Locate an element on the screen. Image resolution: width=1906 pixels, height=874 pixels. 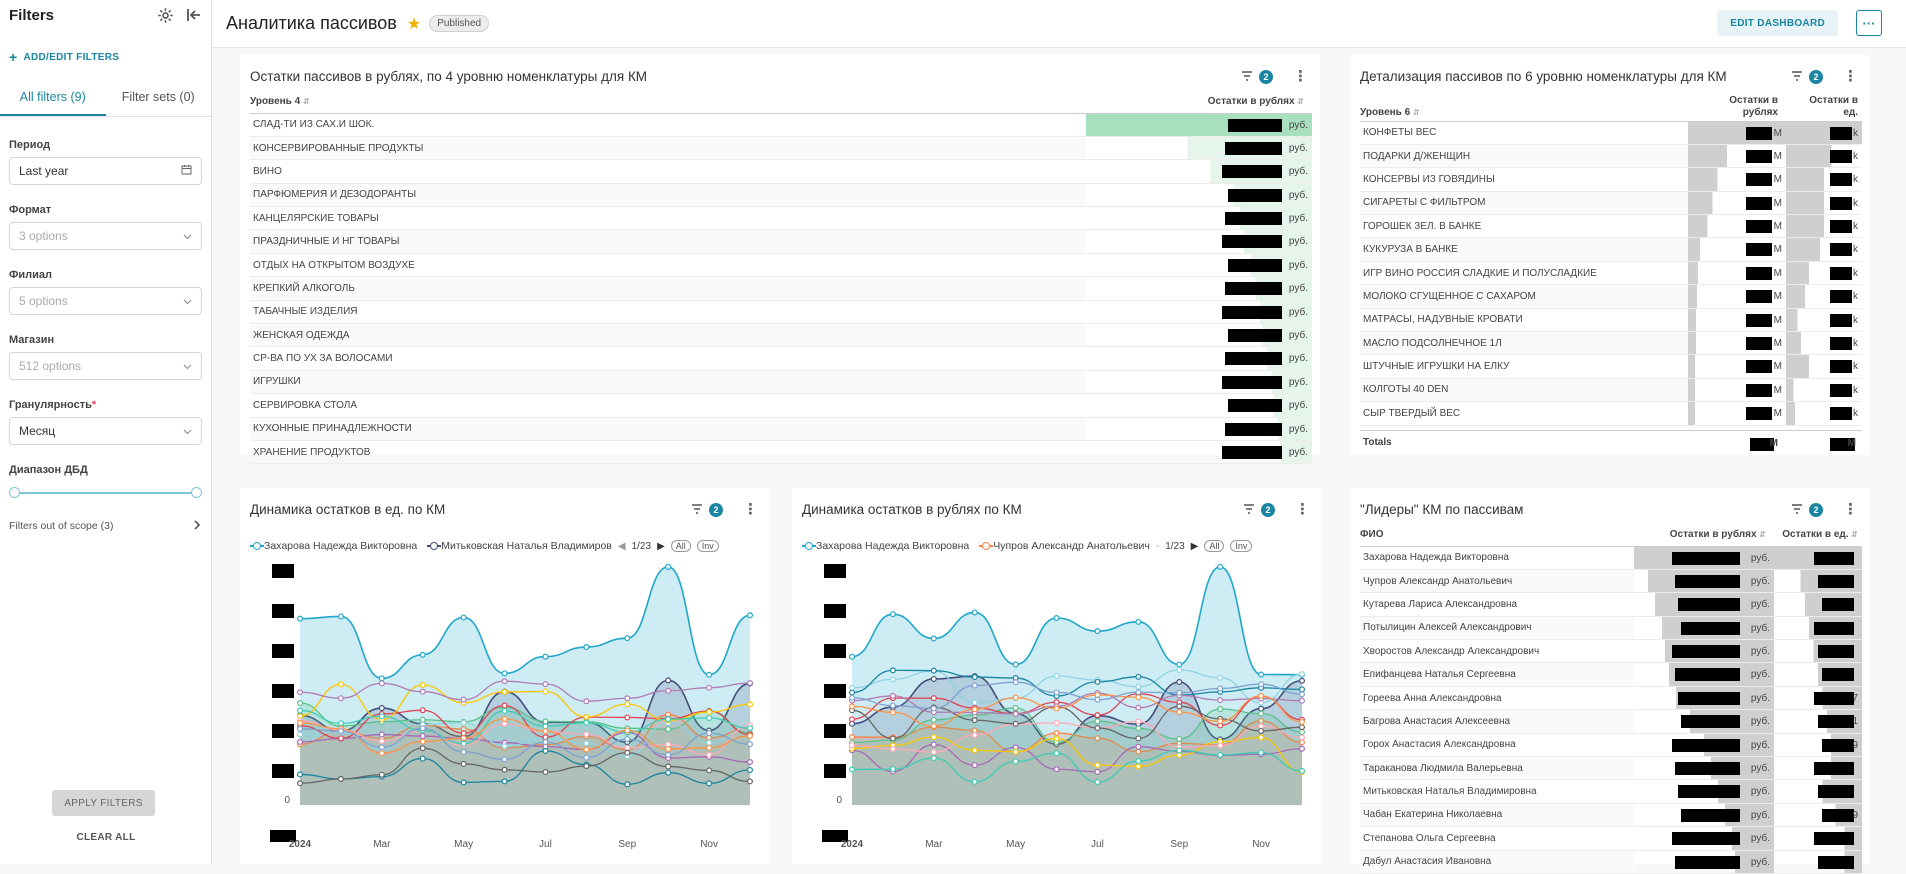
table-row: СР-ВА ПО УХ ЗА ВОЛОСАМИ руб. is located at coordinates (781, 358).